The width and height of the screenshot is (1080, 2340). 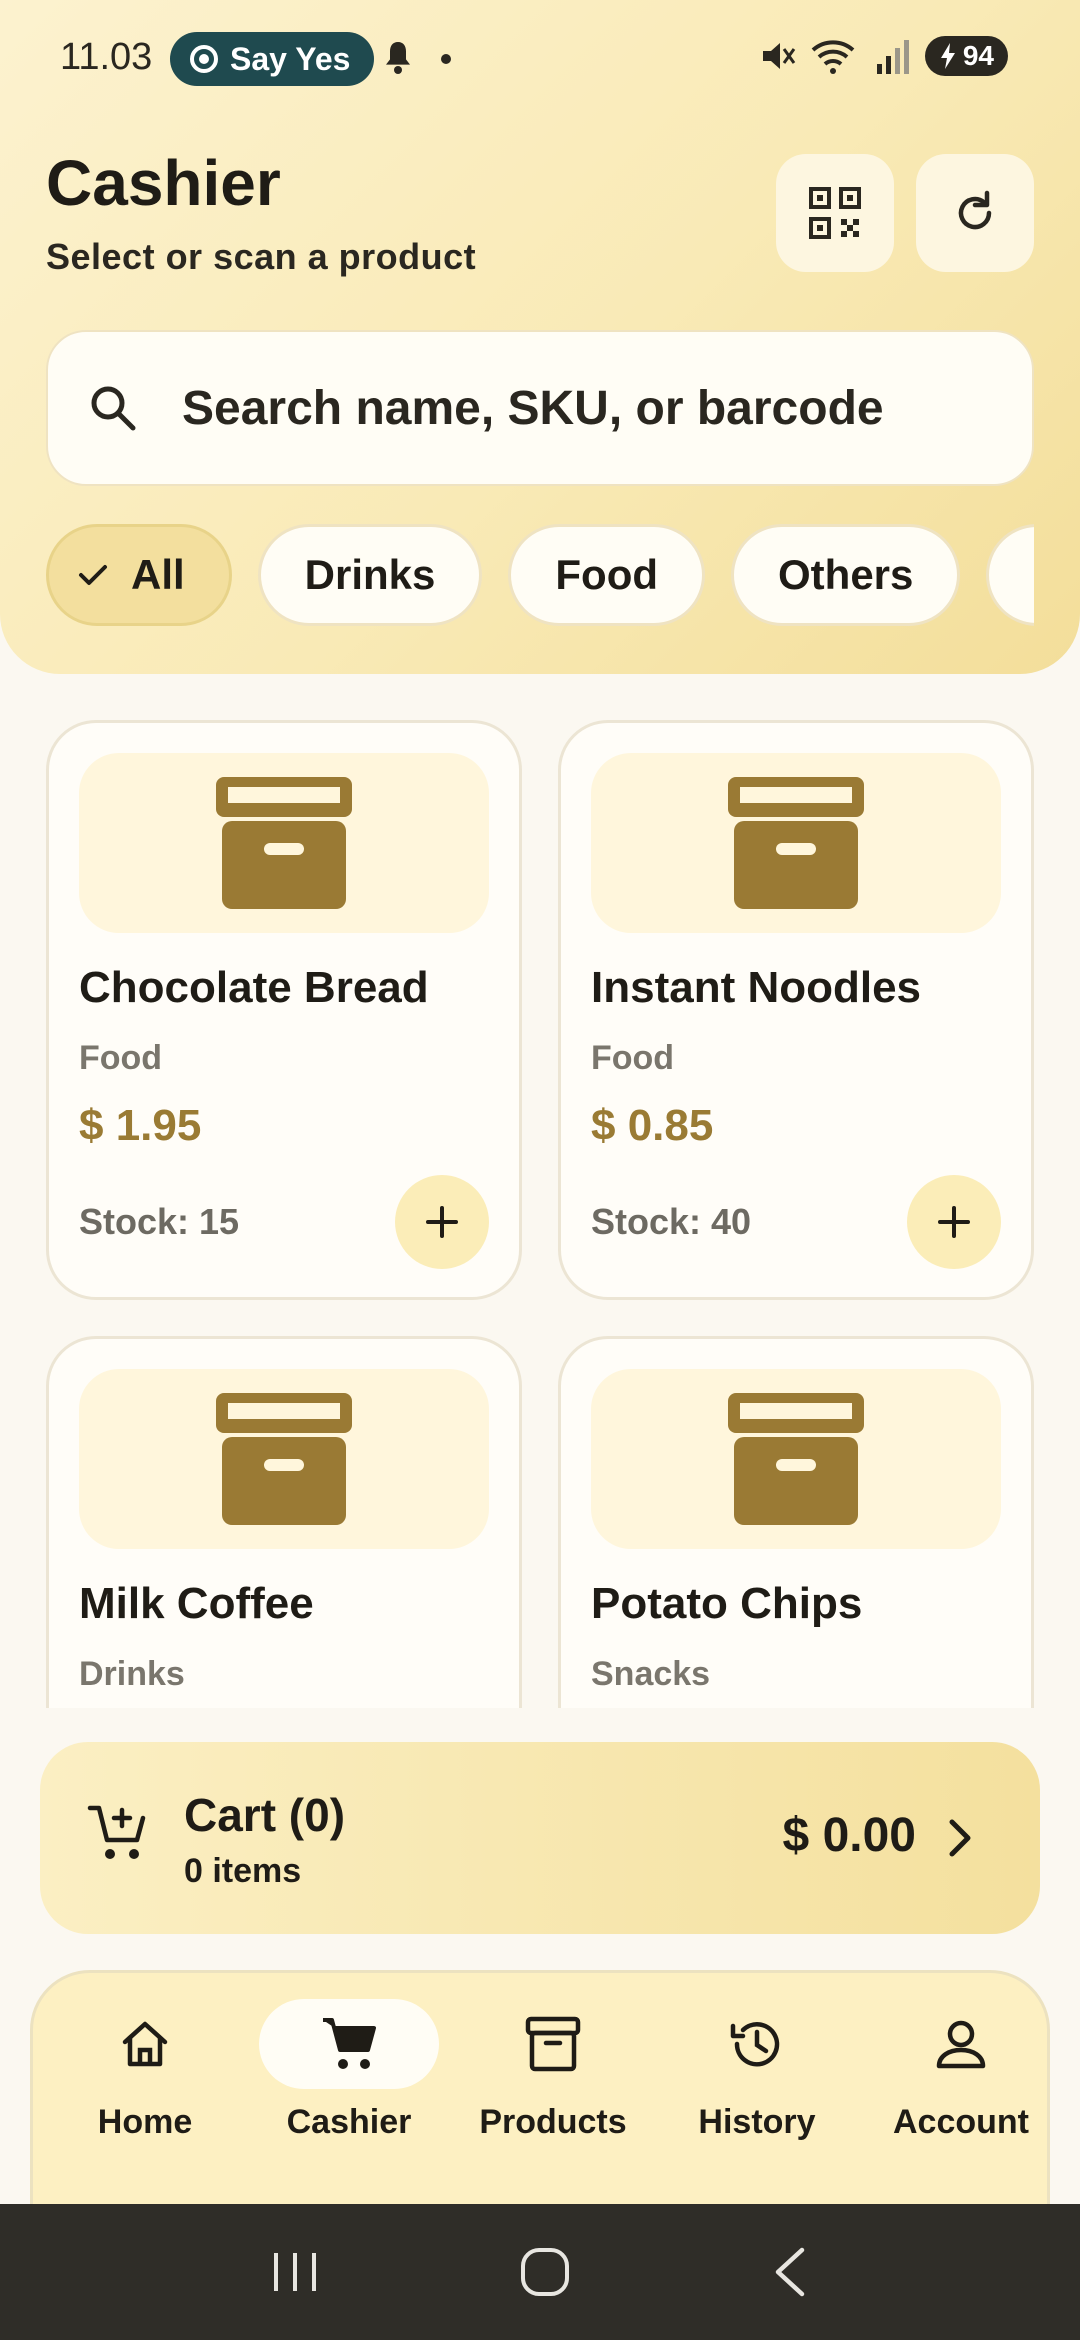 I want to click on nav-item-cashier: Cashier, so click(x=339, y=2073).